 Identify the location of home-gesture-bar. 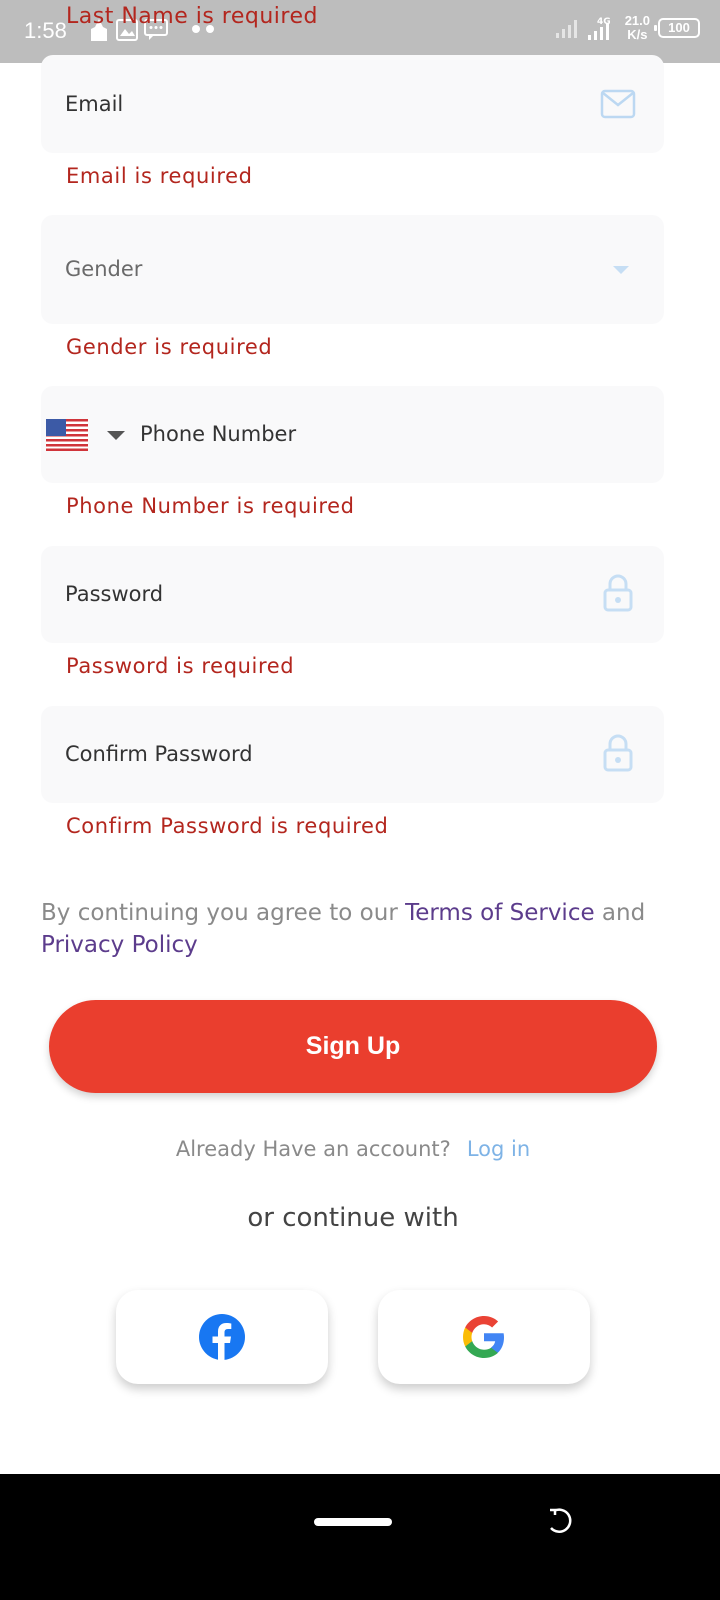
(353, 1522).